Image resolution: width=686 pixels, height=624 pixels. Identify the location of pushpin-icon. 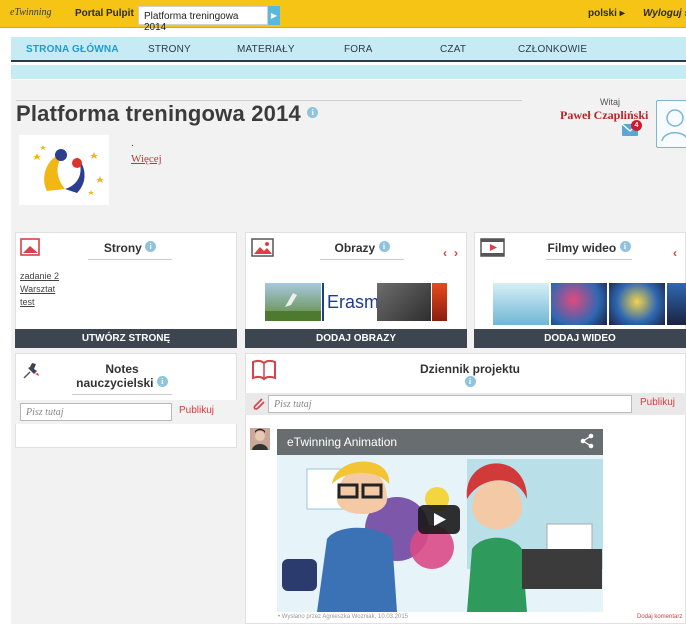
(31, 371).